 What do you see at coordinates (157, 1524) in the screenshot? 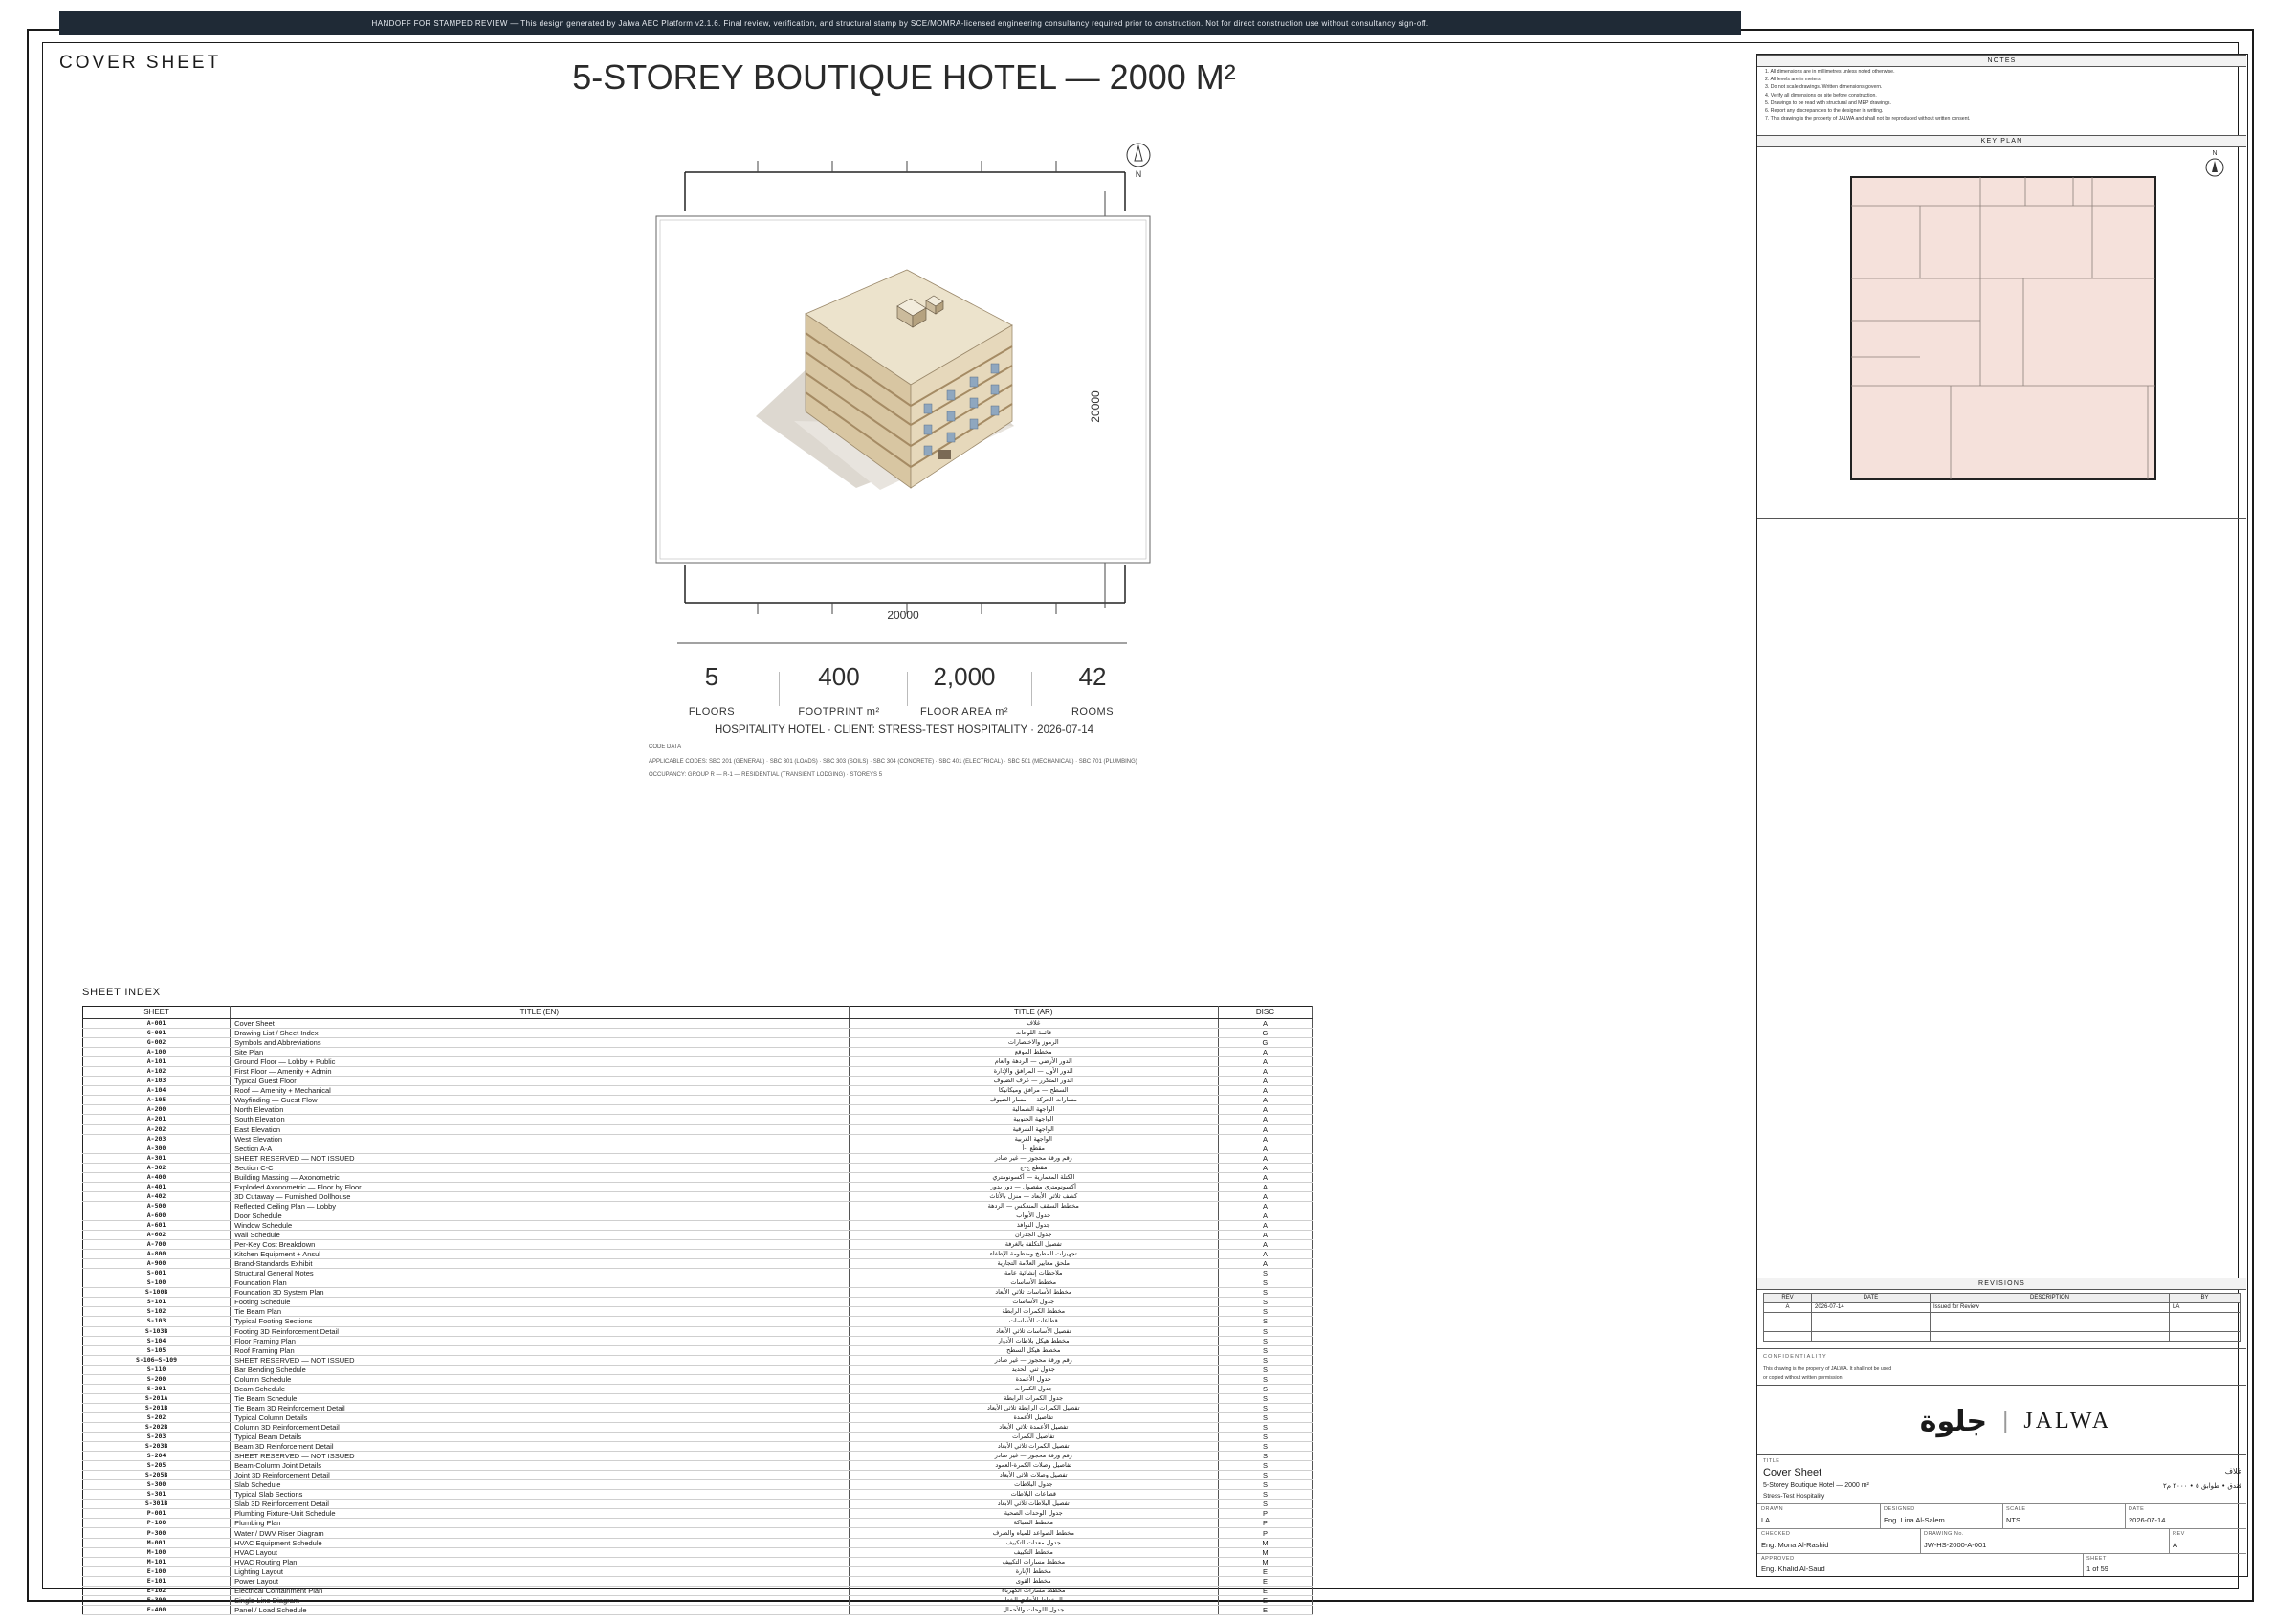
I see `sheet-number-cell: P-100` at bounding box center [157, 1524].